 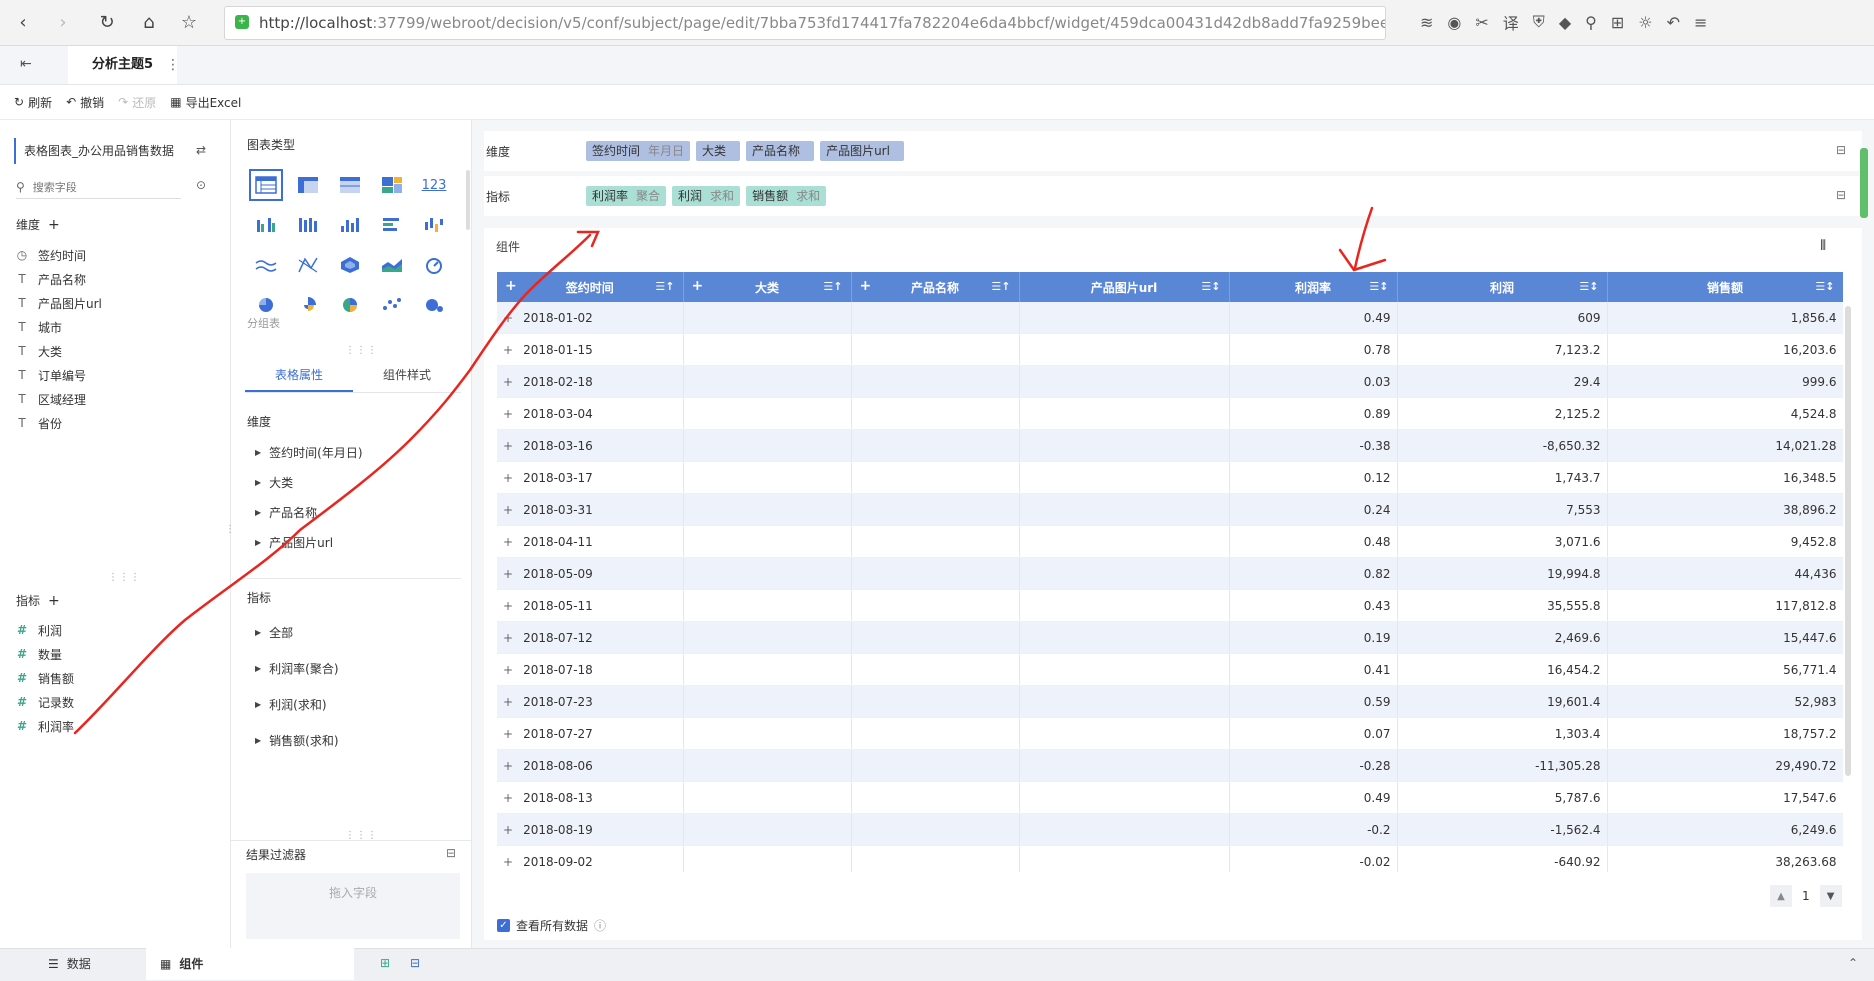 What do you see at coordinates (149, 22) in the screenshot?
I see `home-icon: ⌂` at bounding box center [149, 22].